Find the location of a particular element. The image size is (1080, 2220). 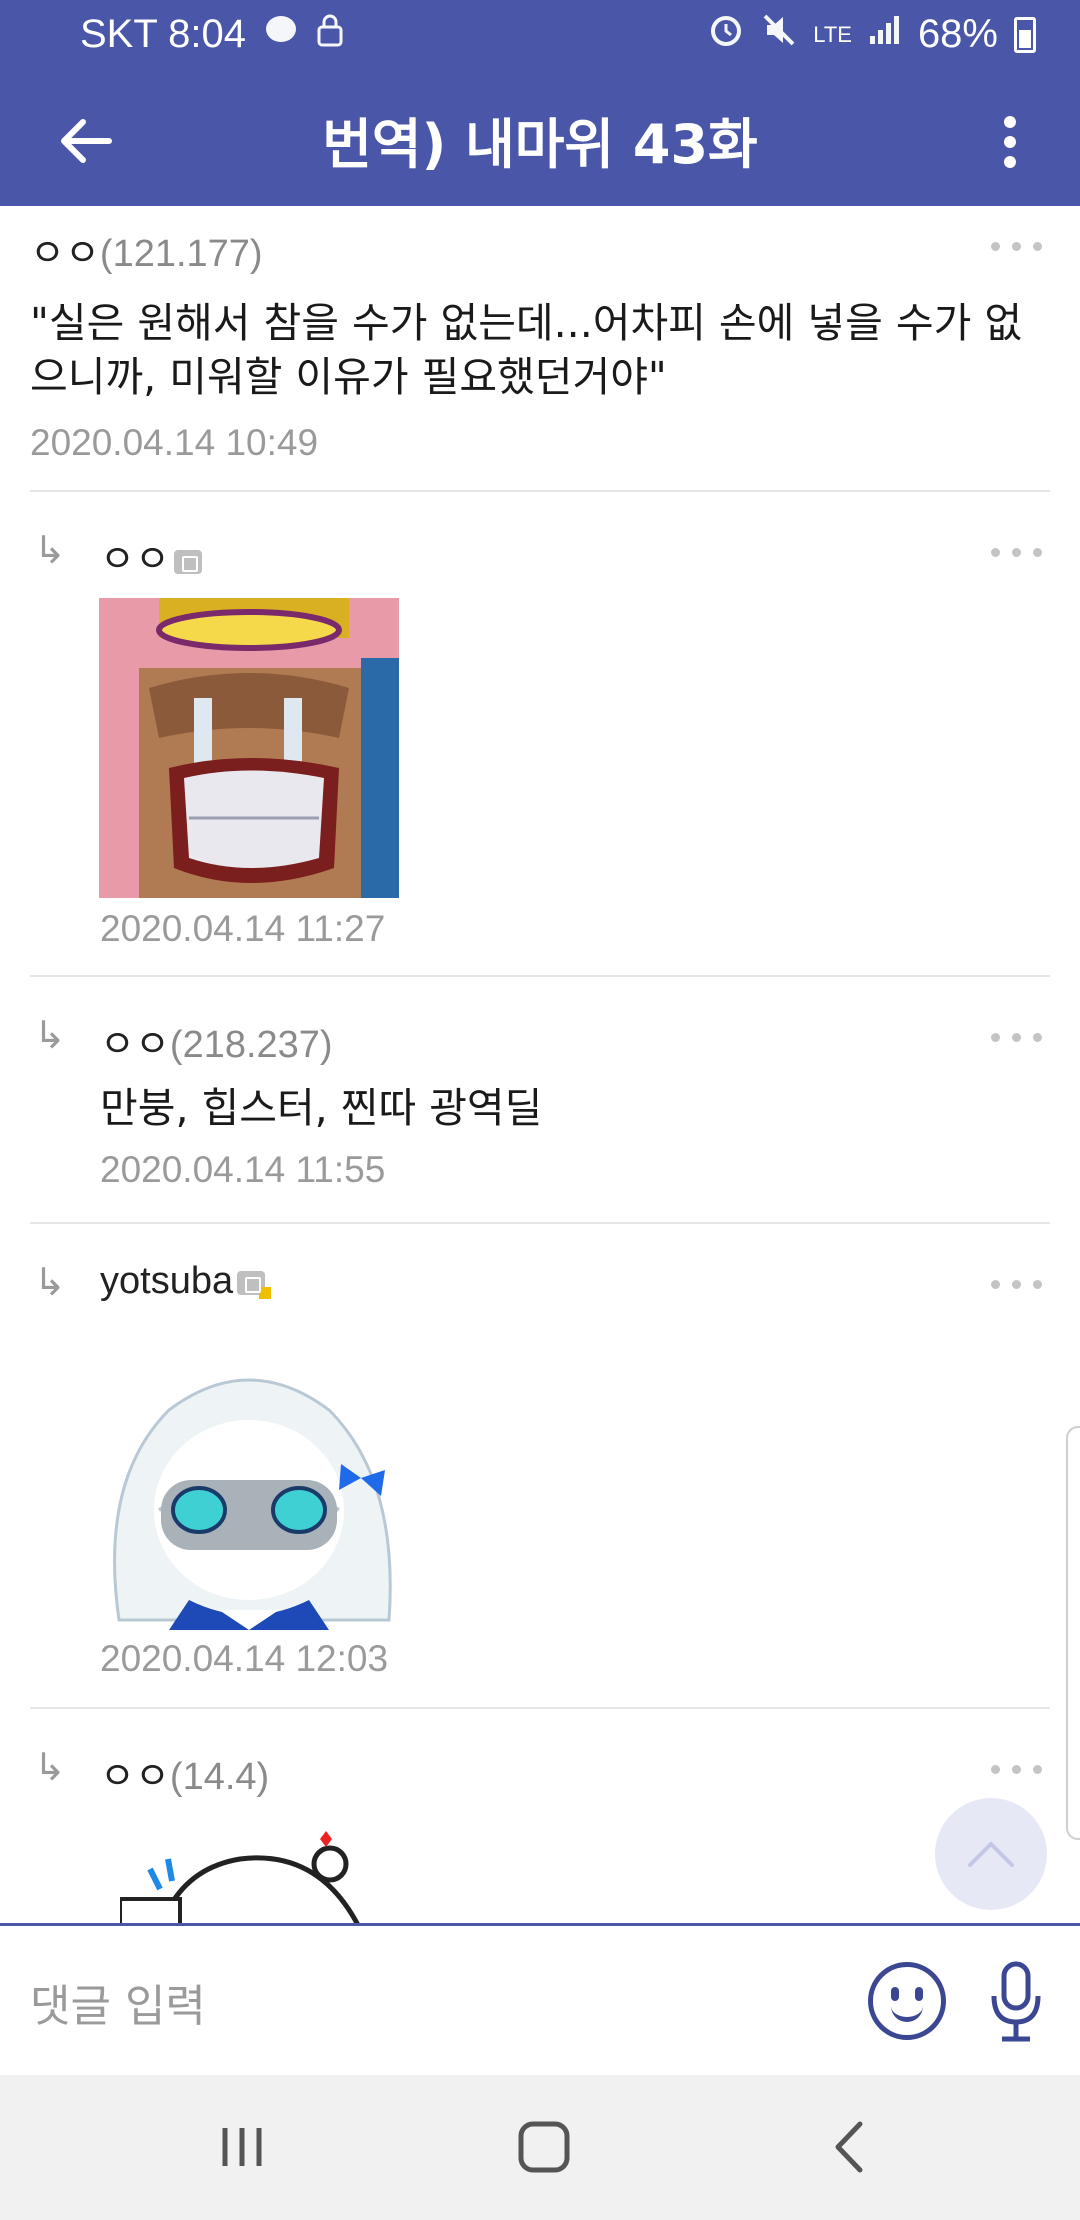

comment-author-line: ㅇㅇ(121.177) is located at coordinates (146, 249).